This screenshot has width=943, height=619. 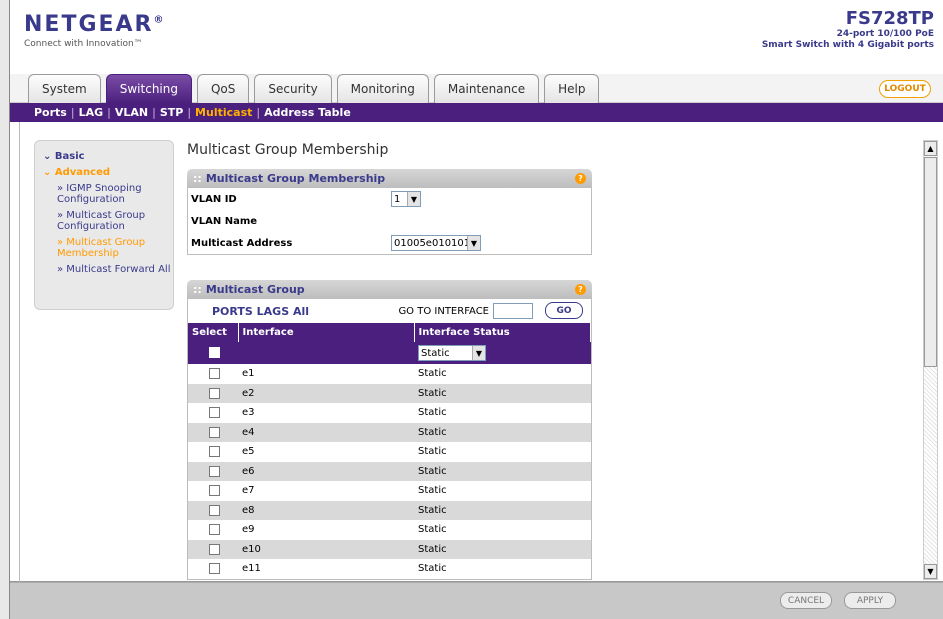 What do you see at coordinates (389, 393) in the screenshot?
I see `table-row: e2 Static` at bounding box center [389, 393].